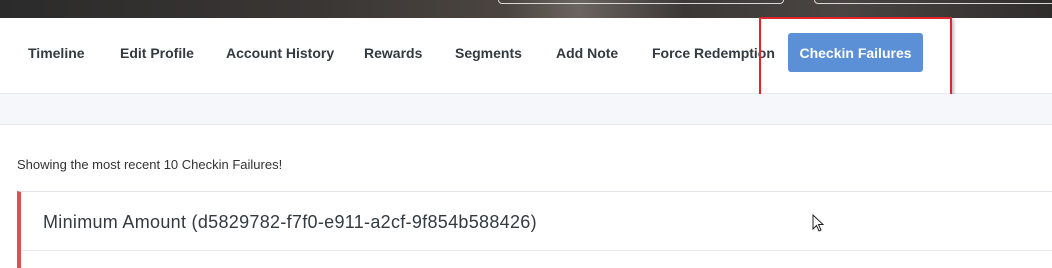 This screenshot has height=268, width=1052. Describe the element at coordinates (933, 2) in the screenshot. I see `header-input-right` at that location.